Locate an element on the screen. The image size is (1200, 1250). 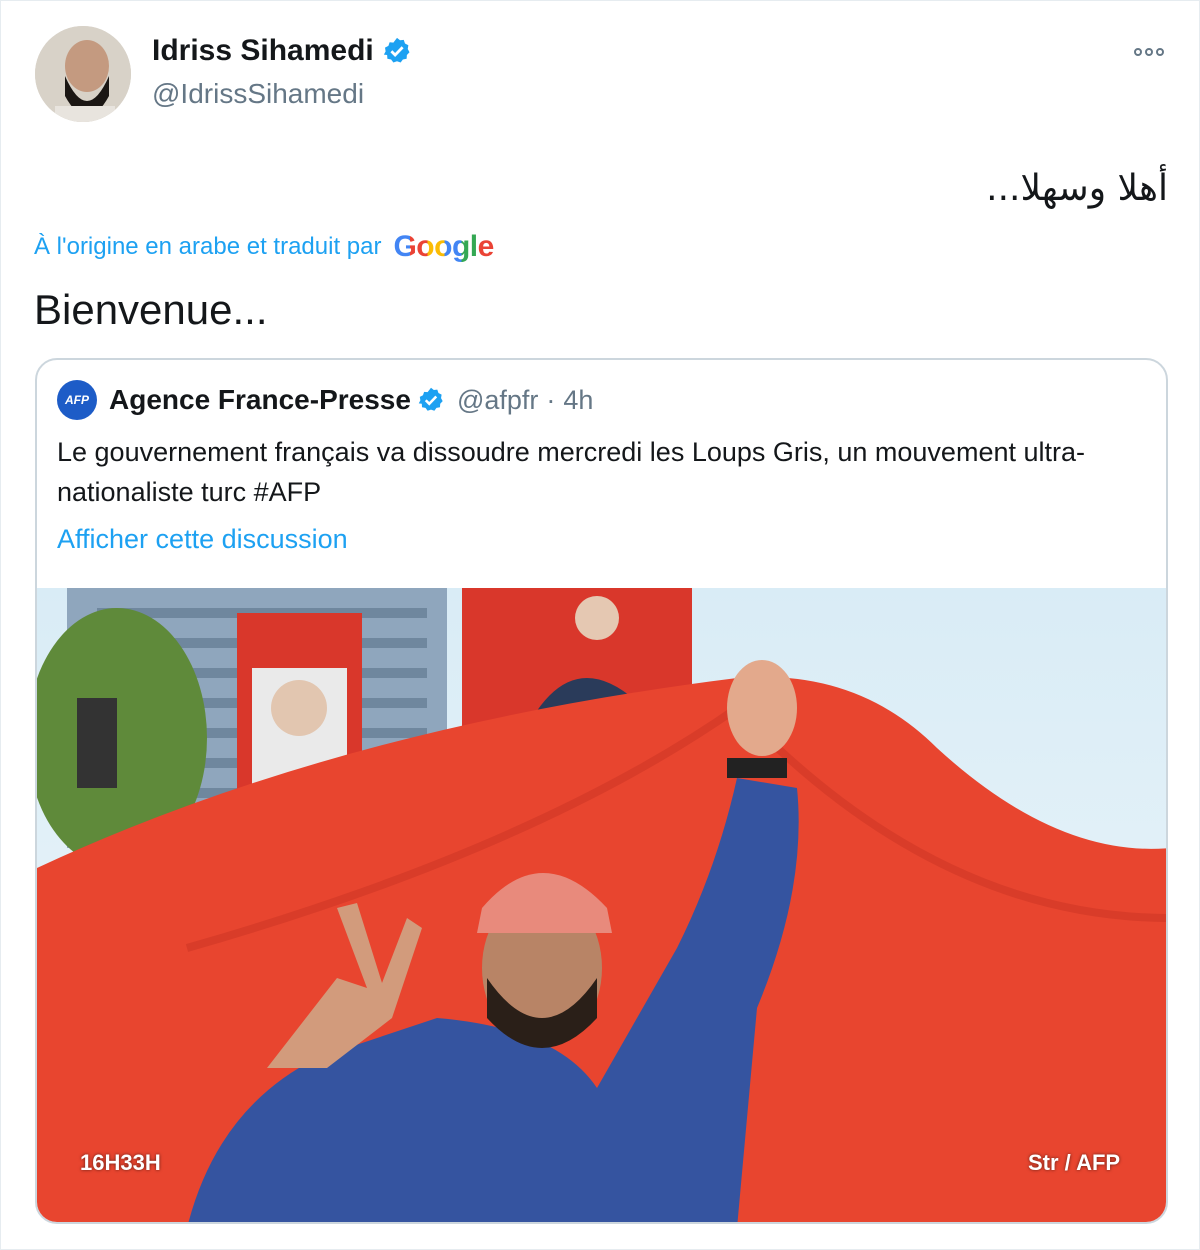
image-caption-left: 16H33H is located at coordinates (120, 1162).